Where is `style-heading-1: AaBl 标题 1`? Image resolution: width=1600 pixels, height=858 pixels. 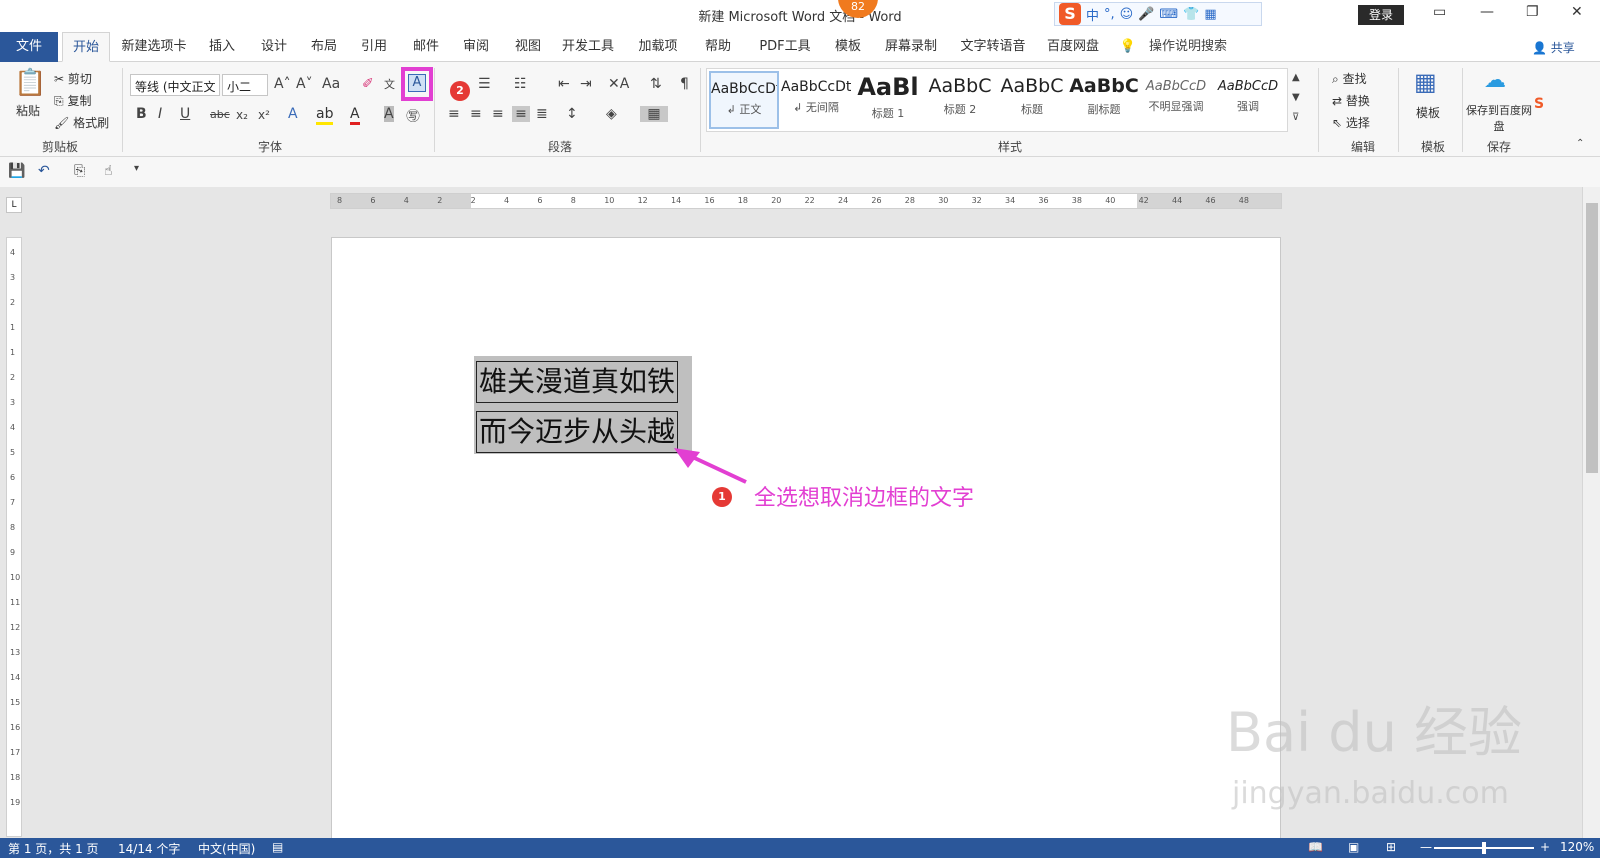
style-heading-1: AaBl 标题 1 is located at coordinates (888, 100).